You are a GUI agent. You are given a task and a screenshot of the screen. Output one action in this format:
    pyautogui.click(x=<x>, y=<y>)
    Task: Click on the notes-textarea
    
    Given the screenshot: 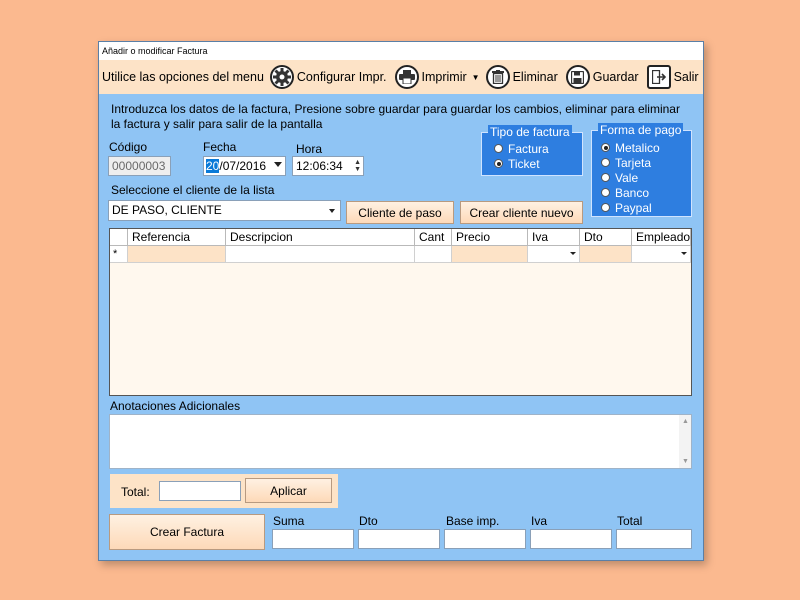 What is the action you would take?
    pyautogui.click(x=400, y=441)
    